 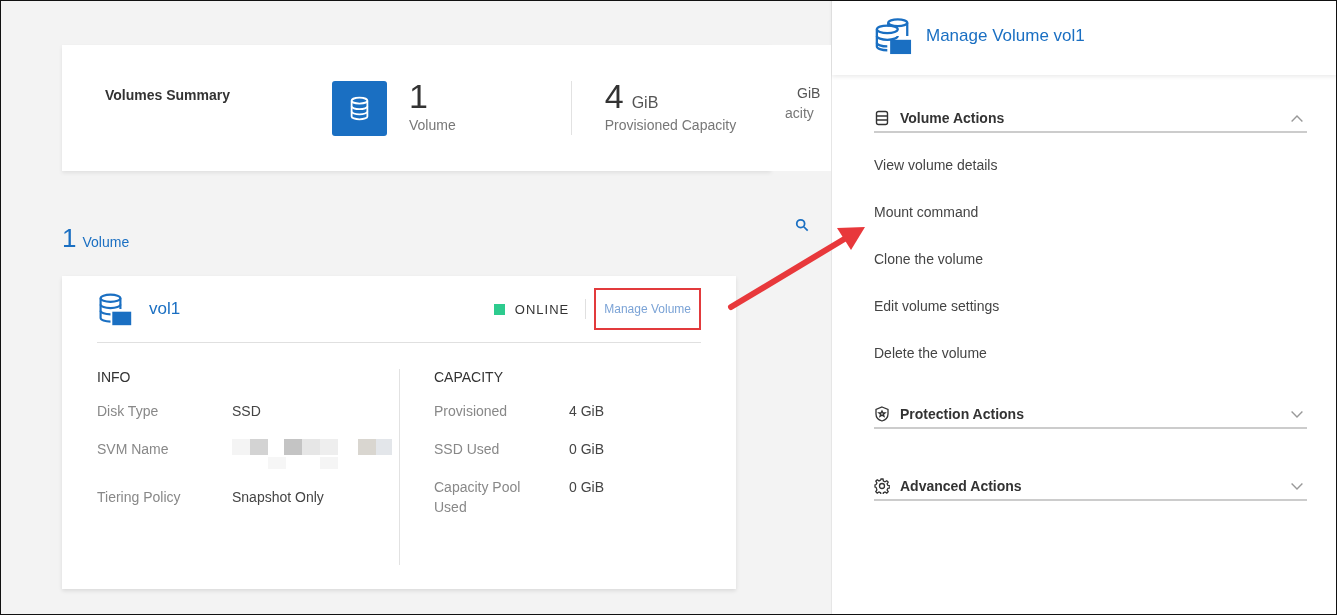 What do you see at coordinates (1090, 415) in the screenshot?
I see `section-header: Protection Actions` at bounding box center [1090, 415].